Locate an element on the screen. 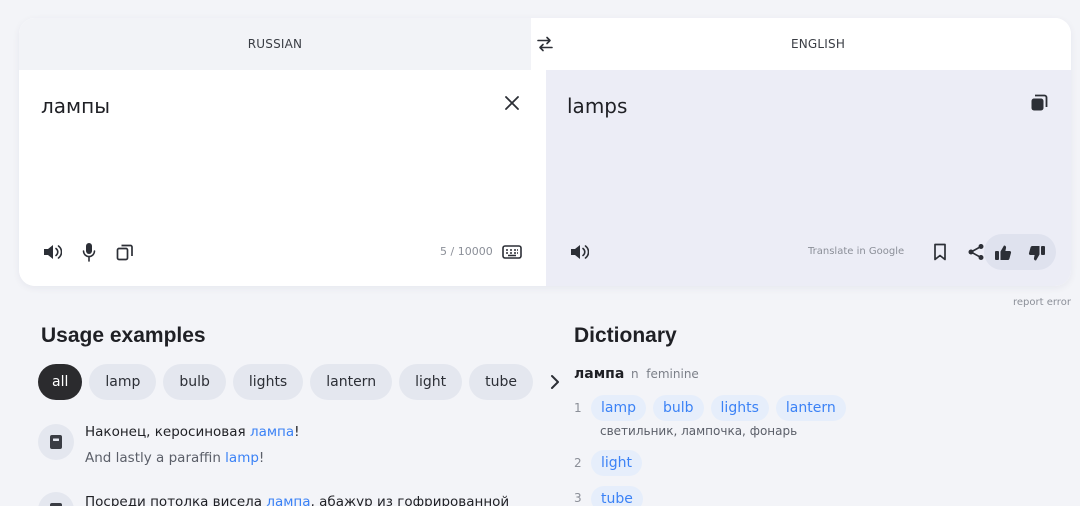 The width and height of the screenshot is (1080, 506). character-counter: 5 / 10000 is located at coordinates (466, 251).